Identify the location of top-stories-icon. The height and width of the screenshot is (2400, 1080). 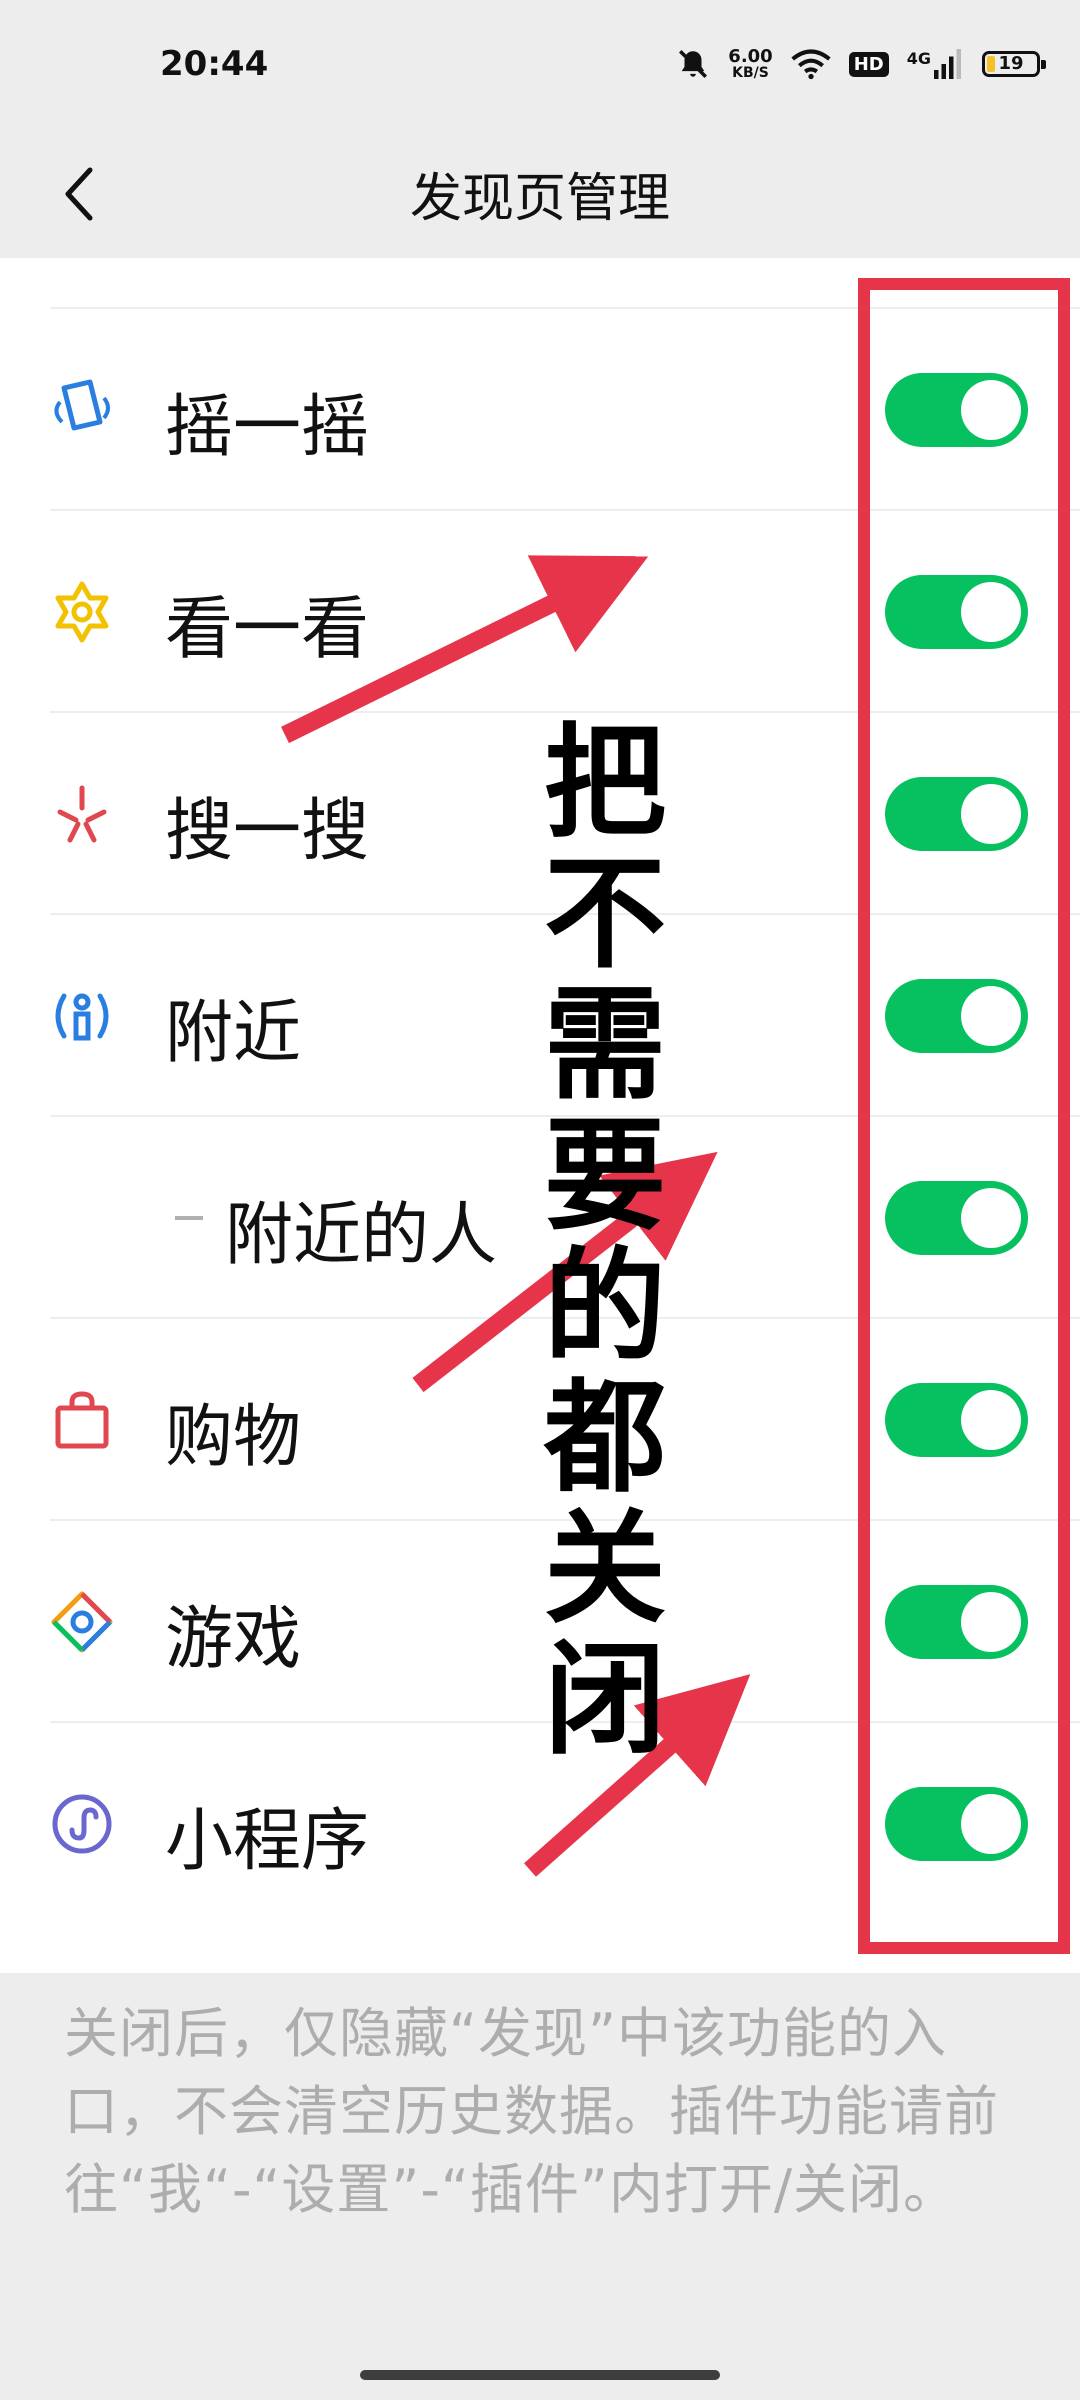
(82, 612).